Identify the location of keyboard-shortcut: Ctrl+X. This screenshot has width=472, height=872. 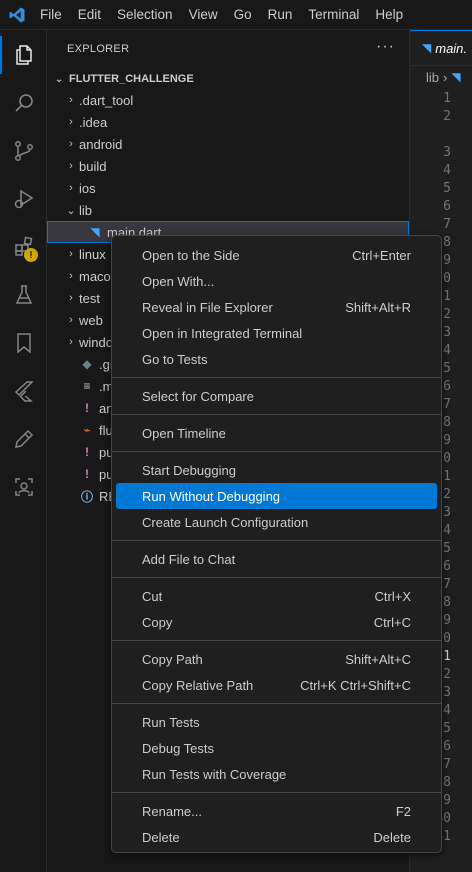
(392, 596).